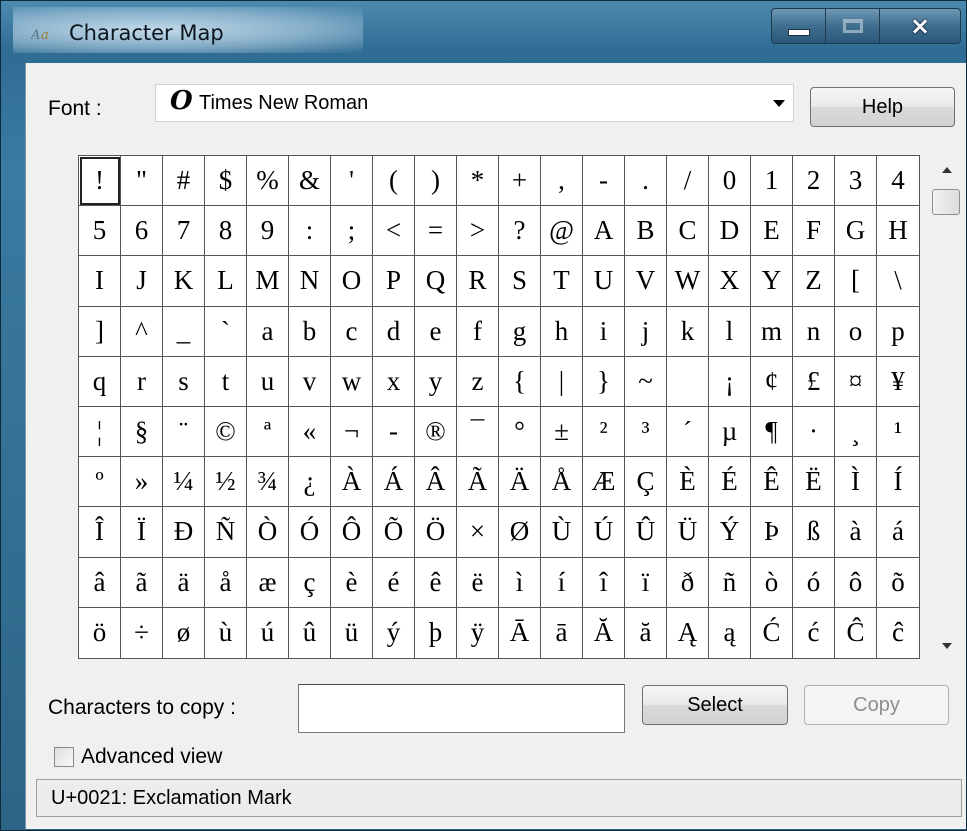 The height and width of the screenshot is (831, 967). What do you see at coordinates (715, 705) in the screenshot?
I see `select-button: Select` at bounding box center [715, 705].